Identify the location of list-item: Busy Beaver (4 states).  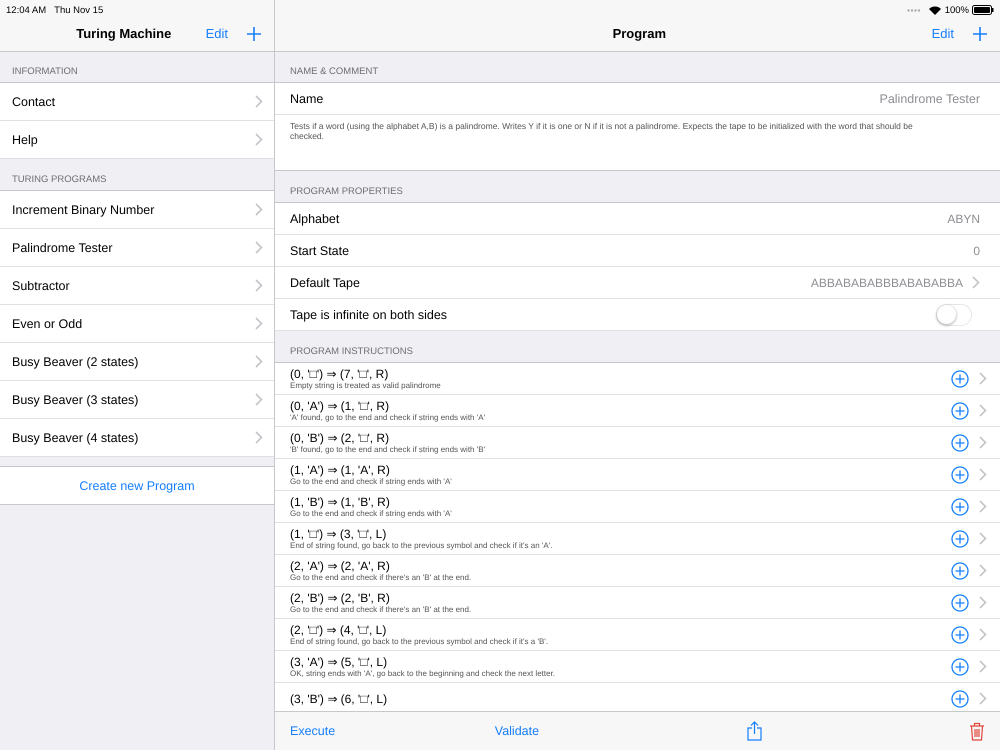
(137, 438).